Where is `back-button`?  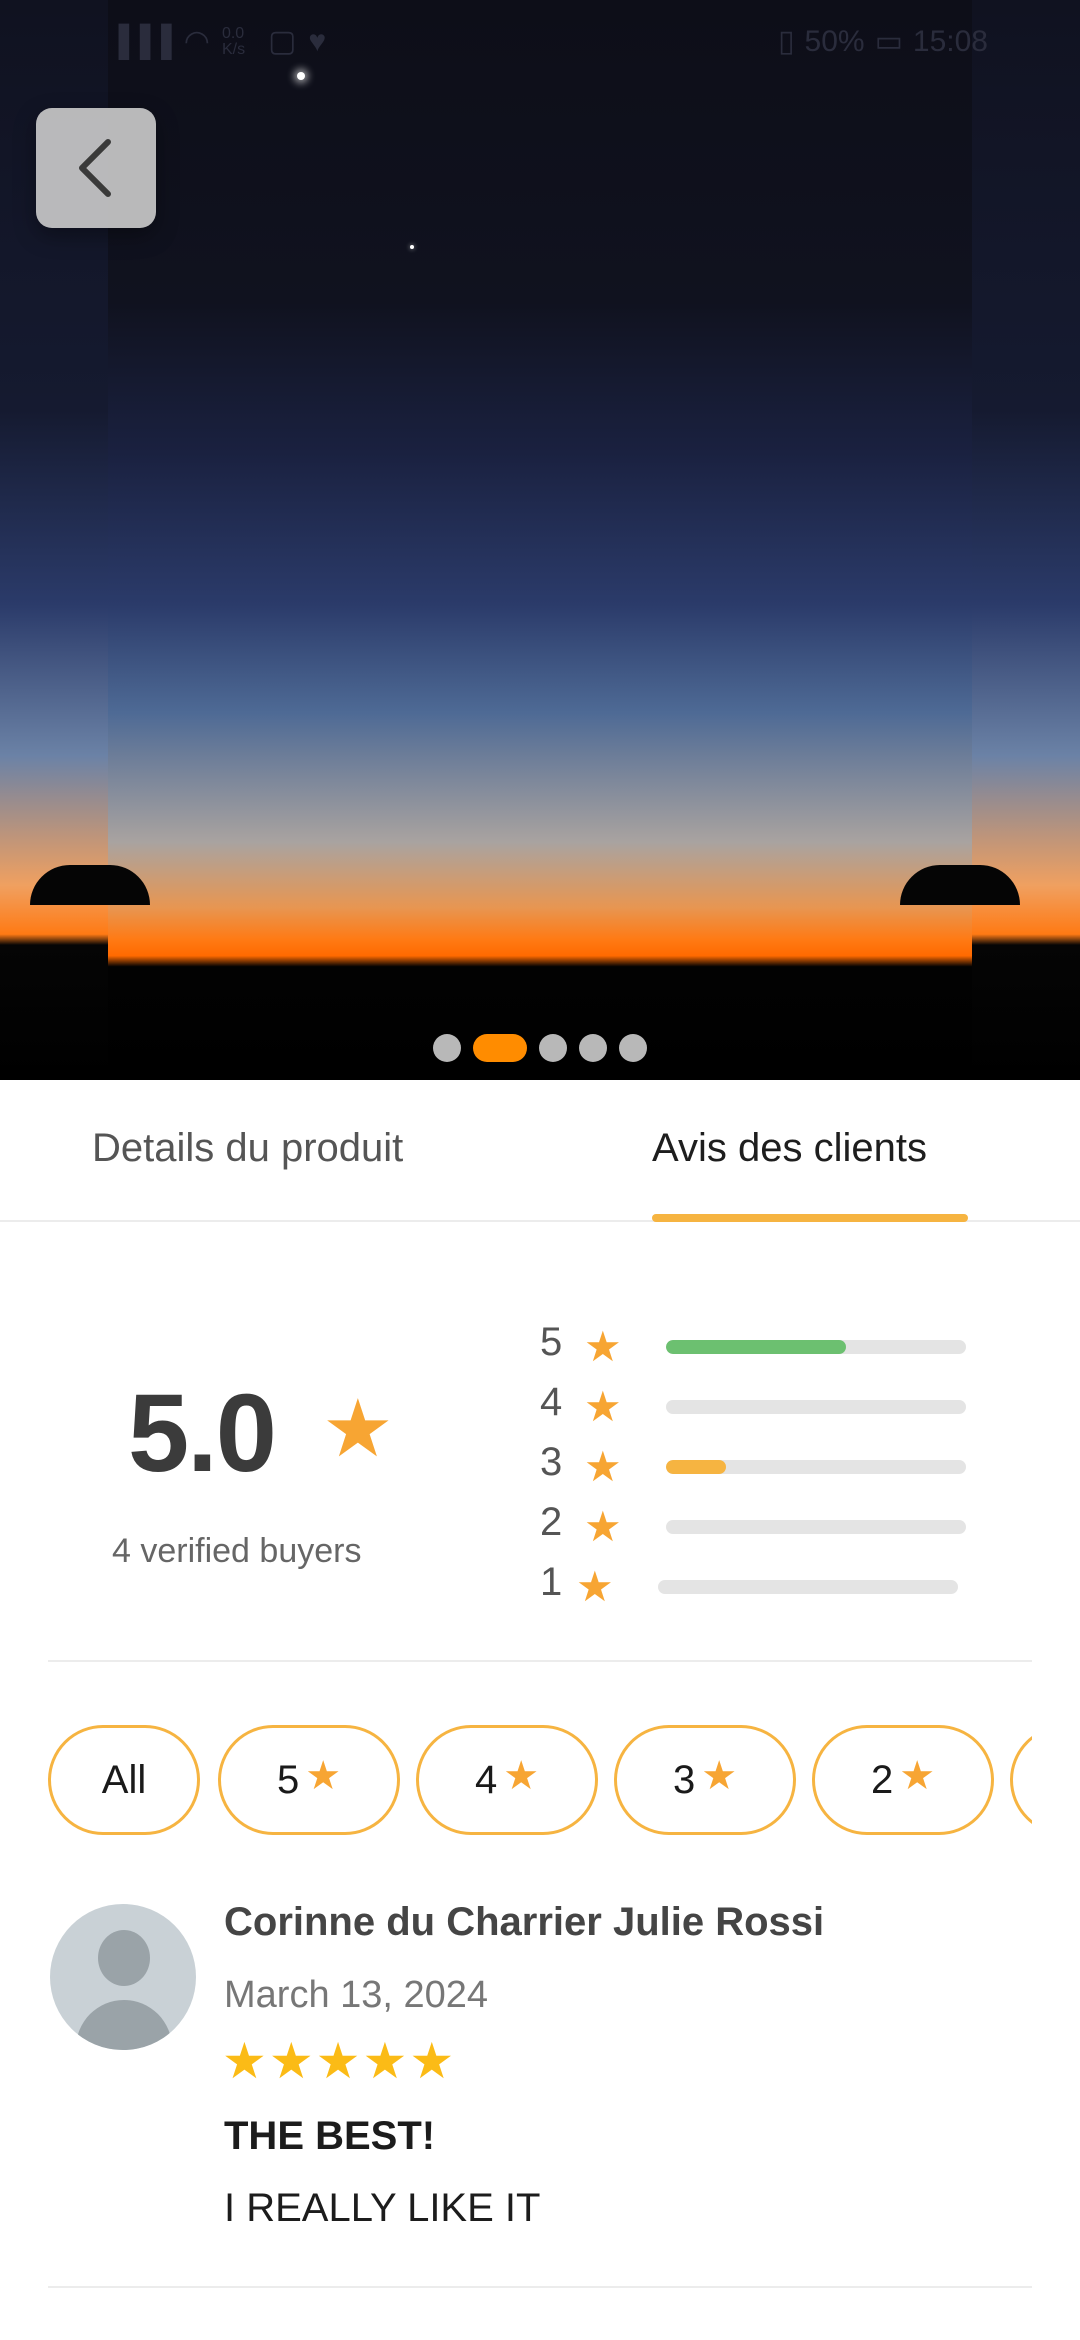
back-button is located at coordinates (96, 168).